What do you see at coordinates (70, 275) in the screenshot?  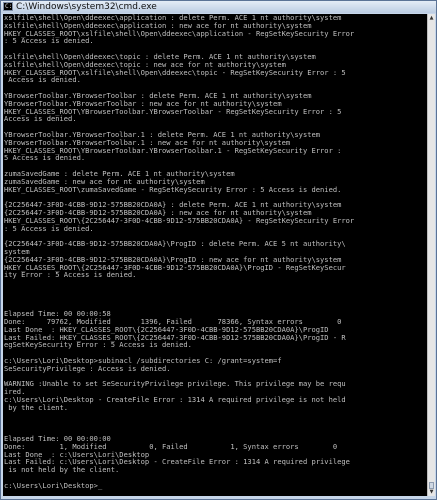 I see `console-line: ity Error : 5 Access is denied.` at bounding box center [70, 275].